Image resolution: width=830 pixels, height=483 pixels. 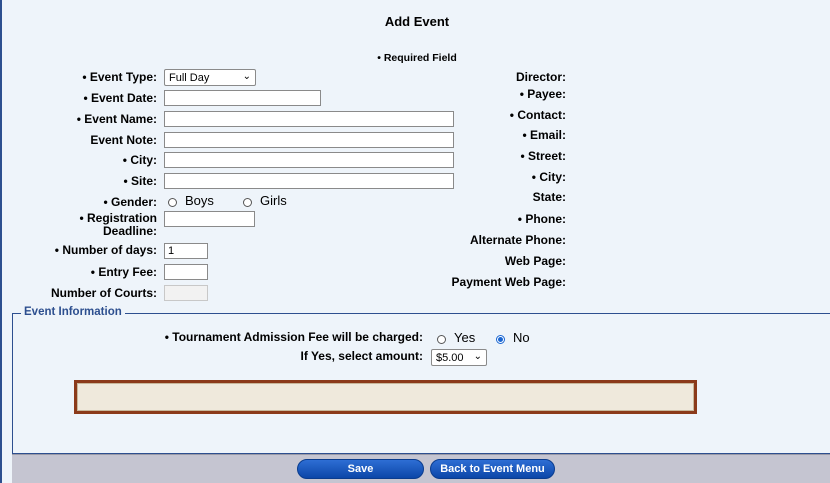 What do you see at coordinates (508, 282) in the screenshot?
I see `payment-web-page-label: Payment Web Page:` at bounding box center [508, 282].